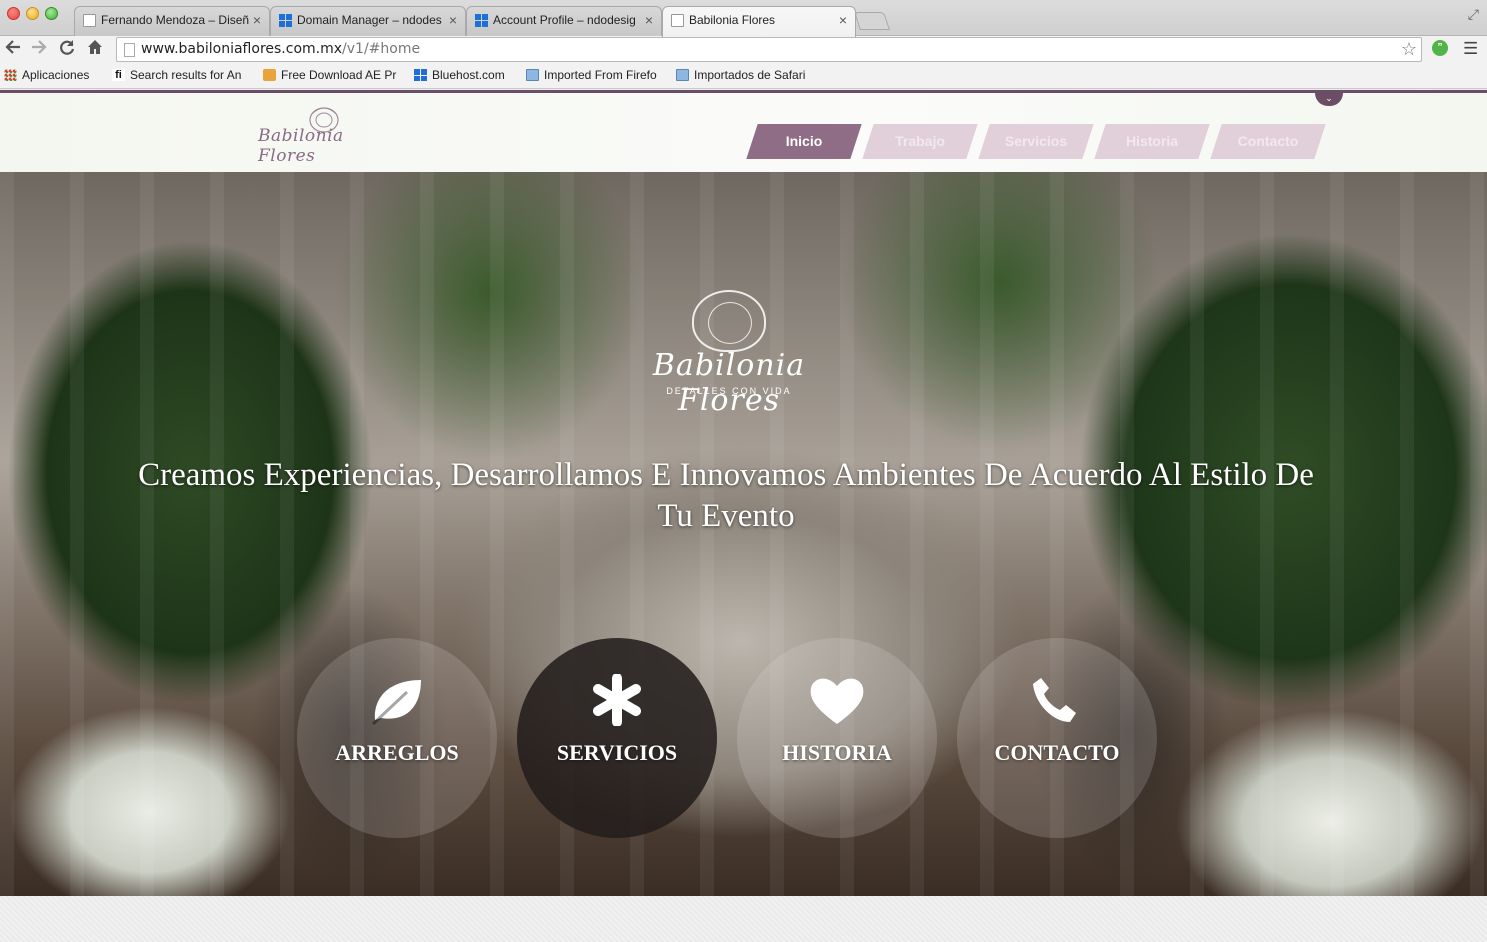 This screenshot has height=942, width=1487. I want to click on home-icon, so click(95, 47).